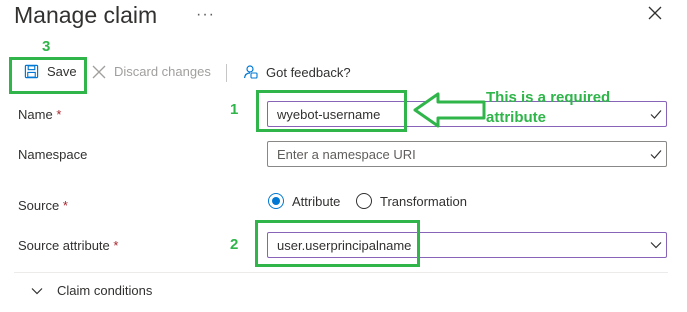  What do you see at coordinates (234, 109) in the screenshot?
I see `annotation-number-1: 1` at bounding box center [234, 109].